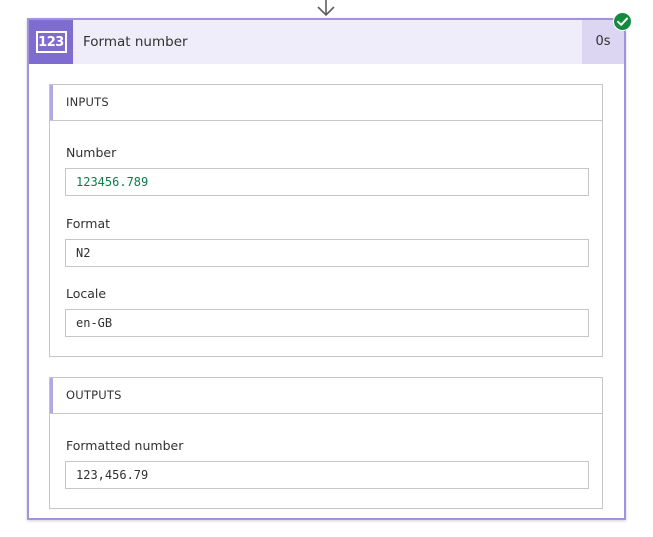 This screenshot has width=653, height=537. I want to click on format-value: N2, so click(327, 253).